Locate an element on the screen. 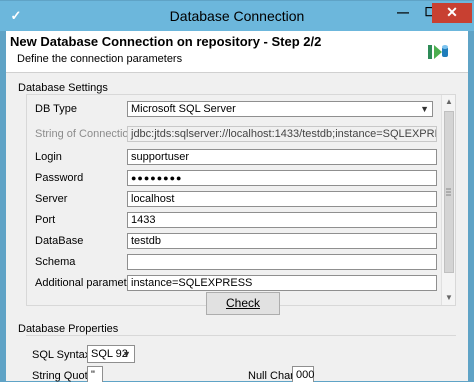  scroll-up-icon: ▲ is located at coordinates (449, 102).